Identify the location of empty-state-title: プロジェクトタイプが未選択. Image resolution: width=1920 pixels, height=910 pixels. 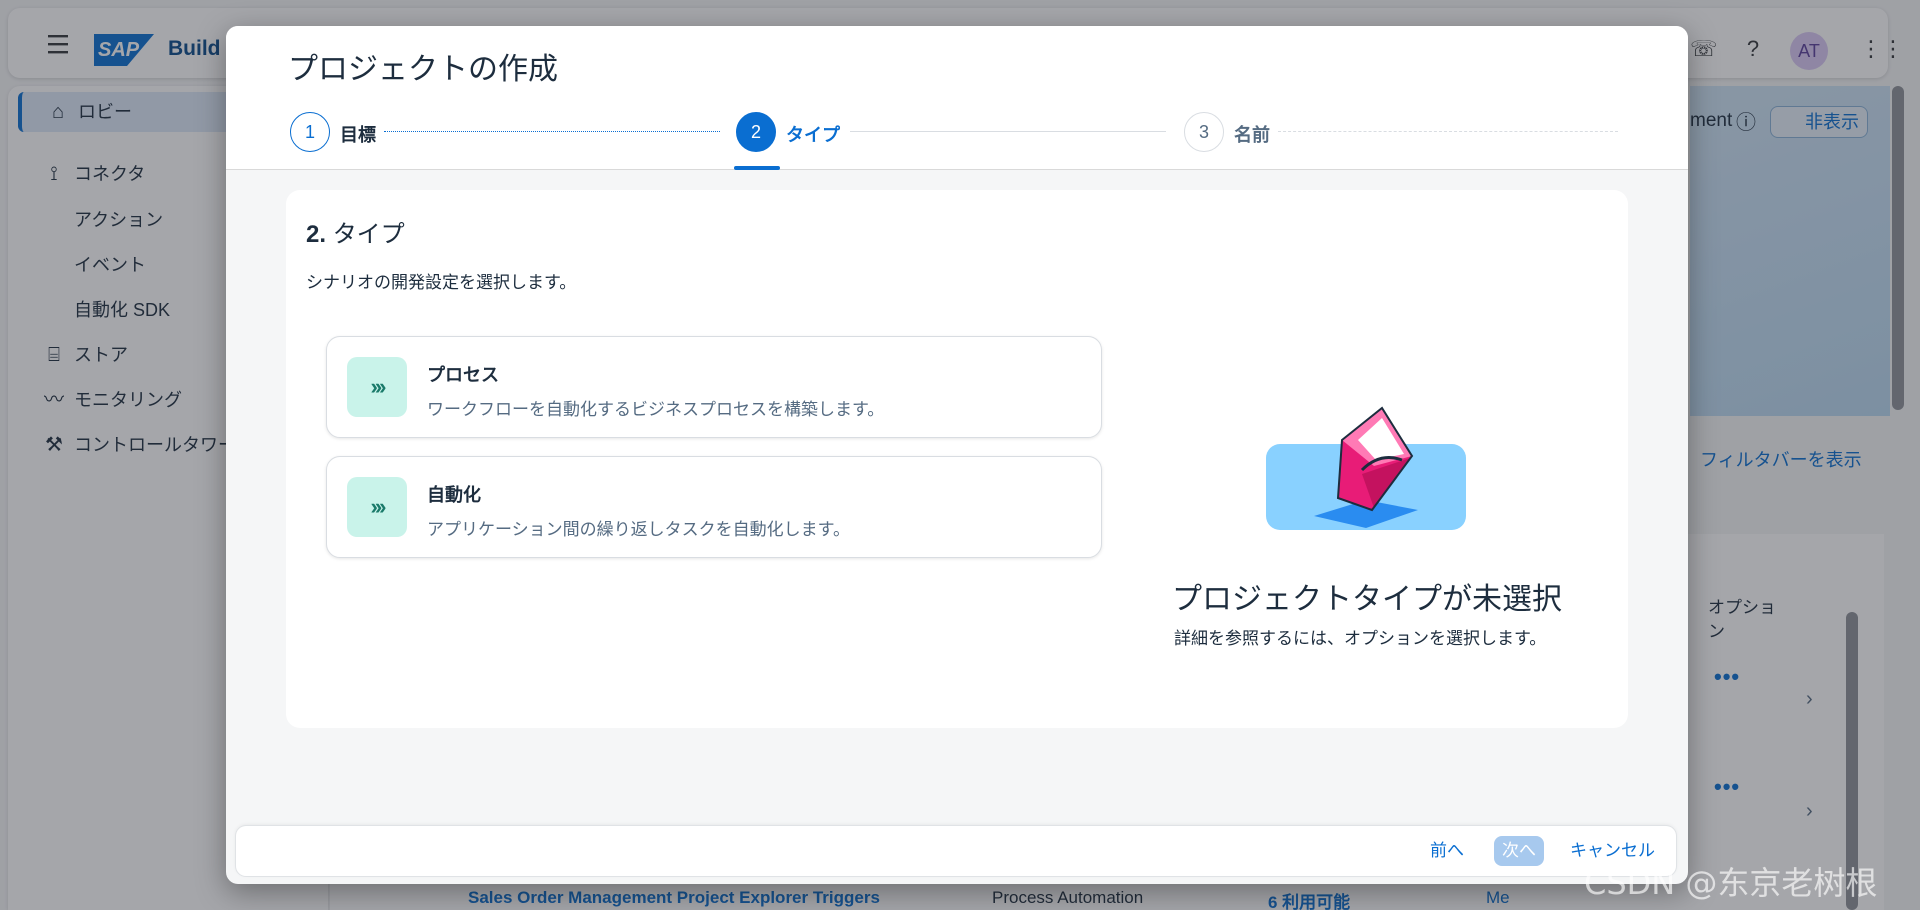
(1367, 599).